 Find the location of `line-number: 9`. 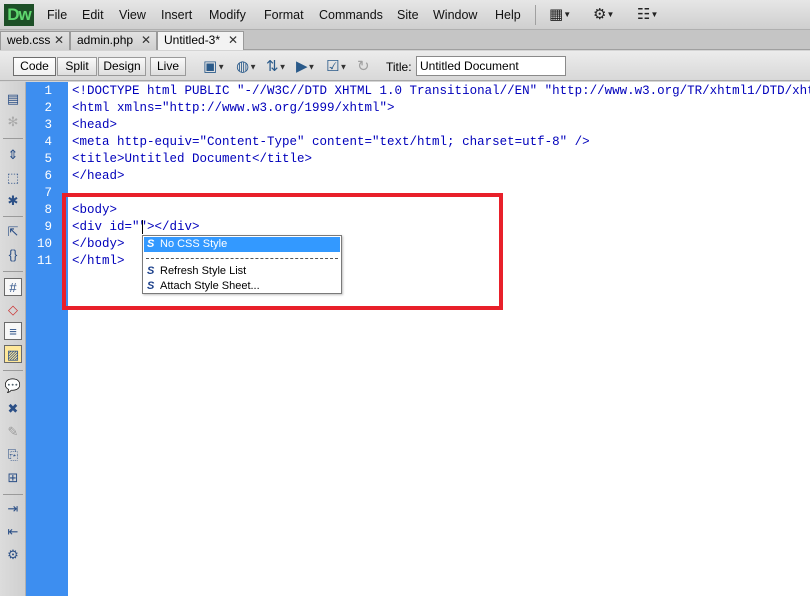

line-number: 9 is located at coordinates (48, 227).